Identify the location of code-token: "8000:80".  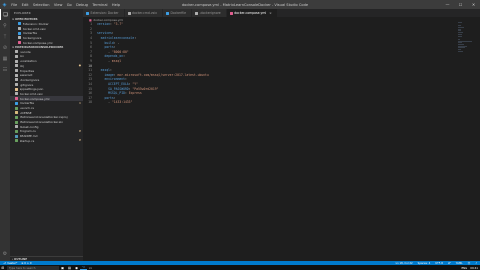
(120, 51).